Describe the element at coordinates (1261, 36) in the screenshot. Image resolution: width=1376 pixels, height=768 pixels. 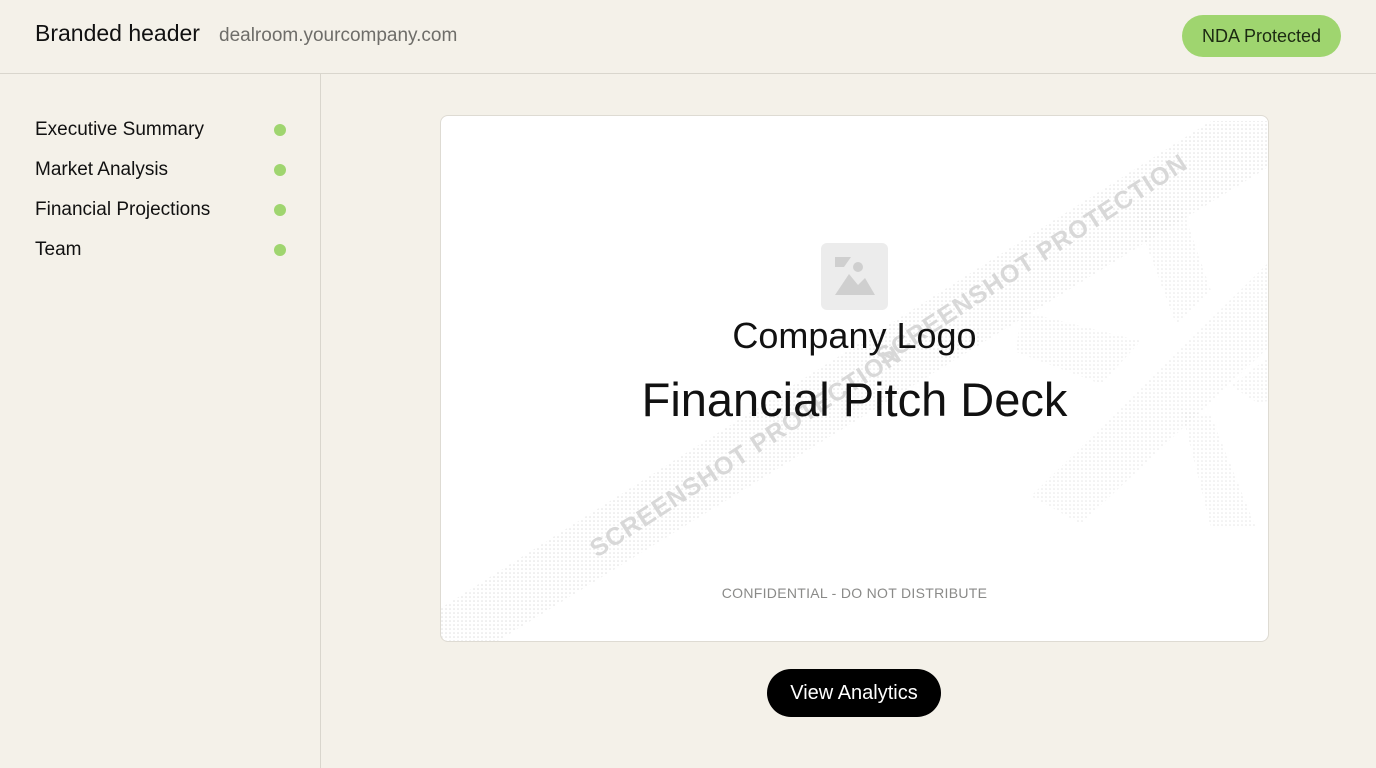
I see `nda-protected-badge: NDA Protected` at that location.